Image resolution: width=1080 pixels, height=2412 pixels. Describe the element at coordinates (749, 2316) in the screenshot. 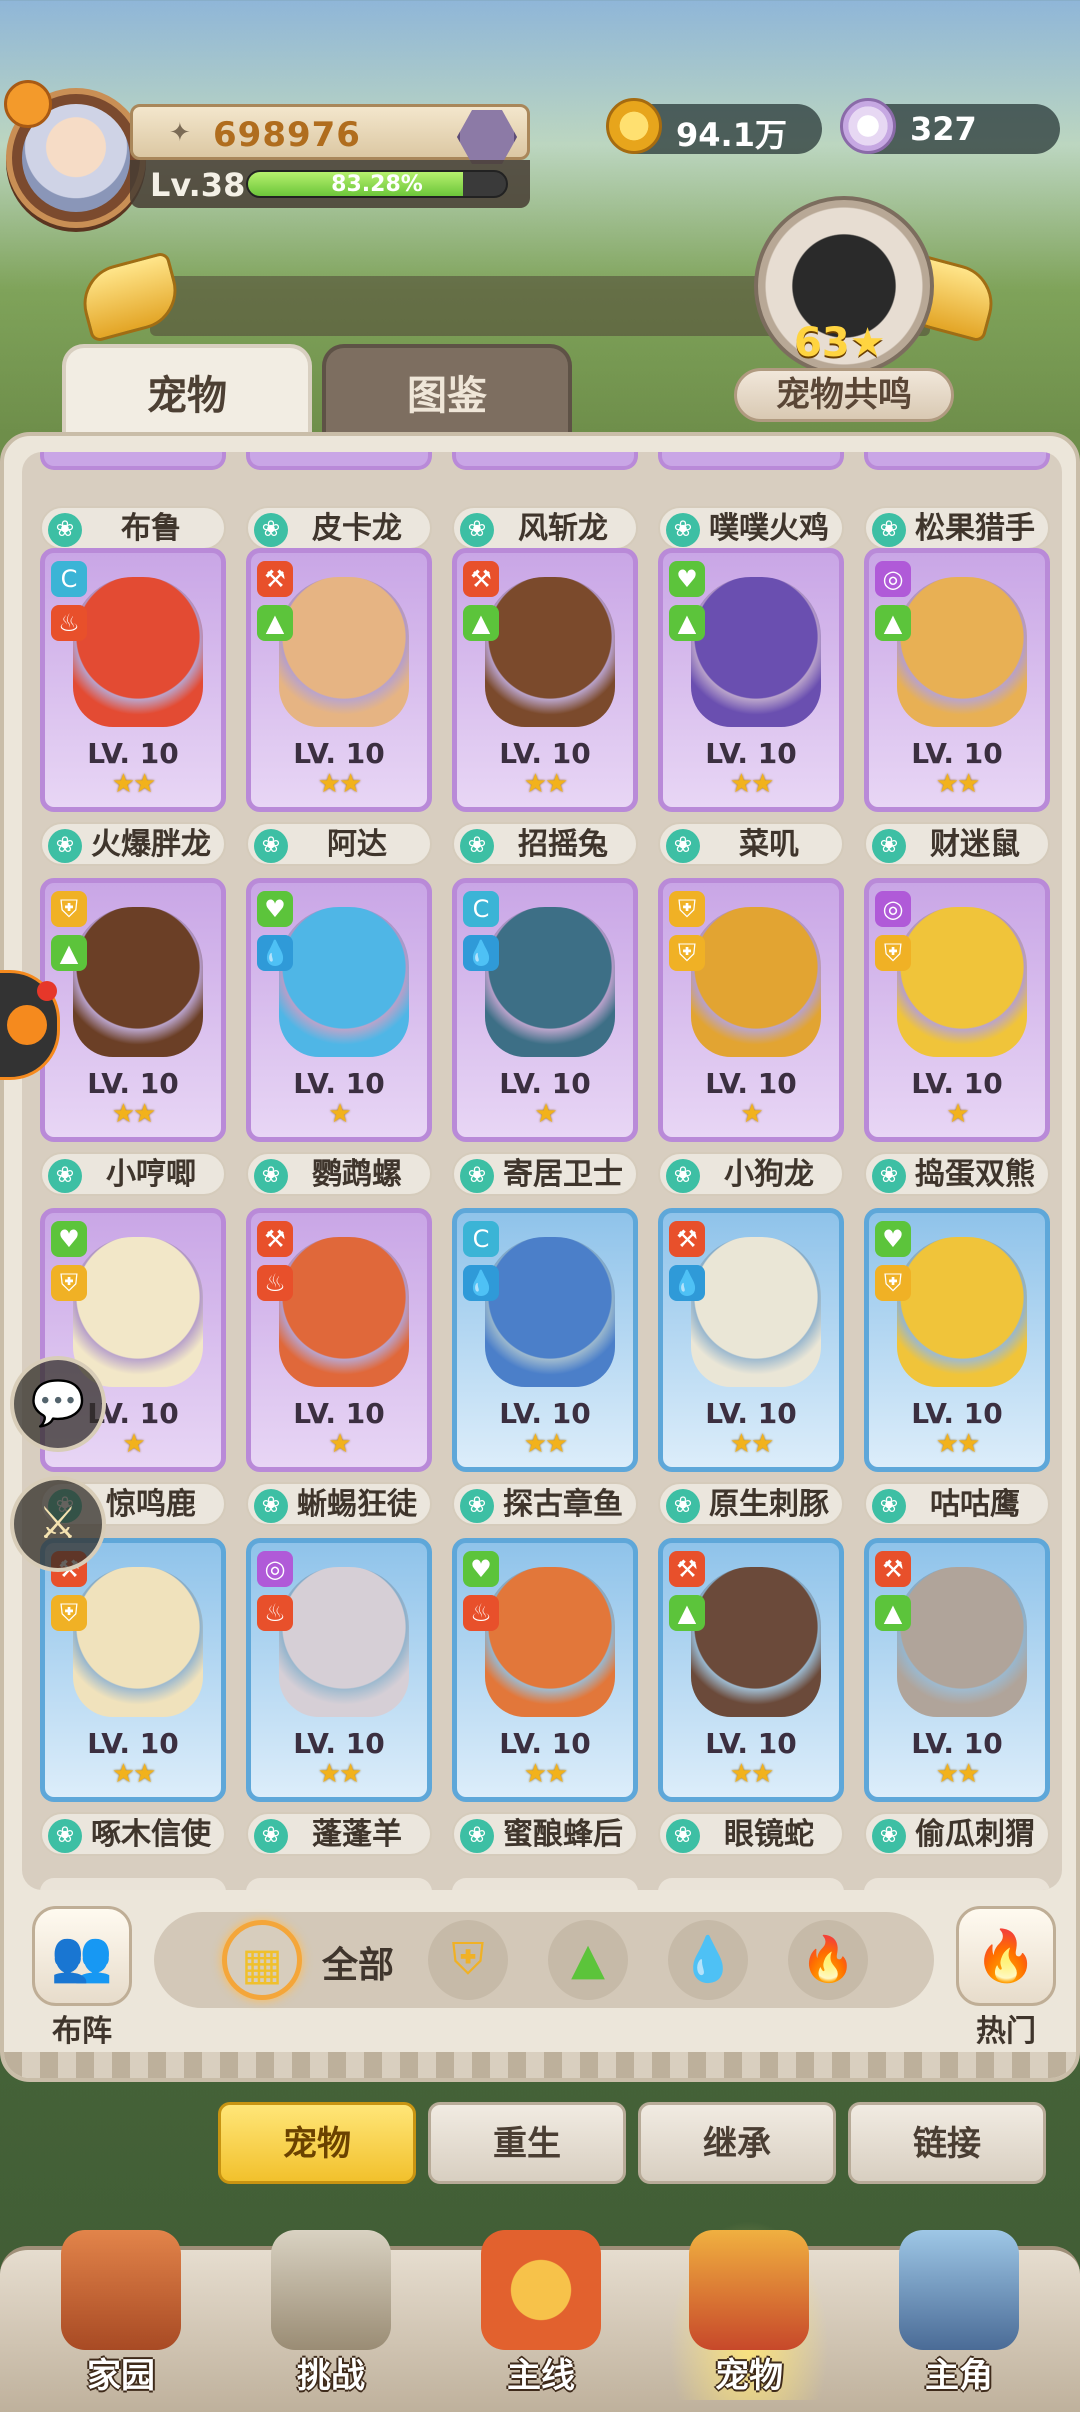

I see `nav-pets: 宠物` at that location.